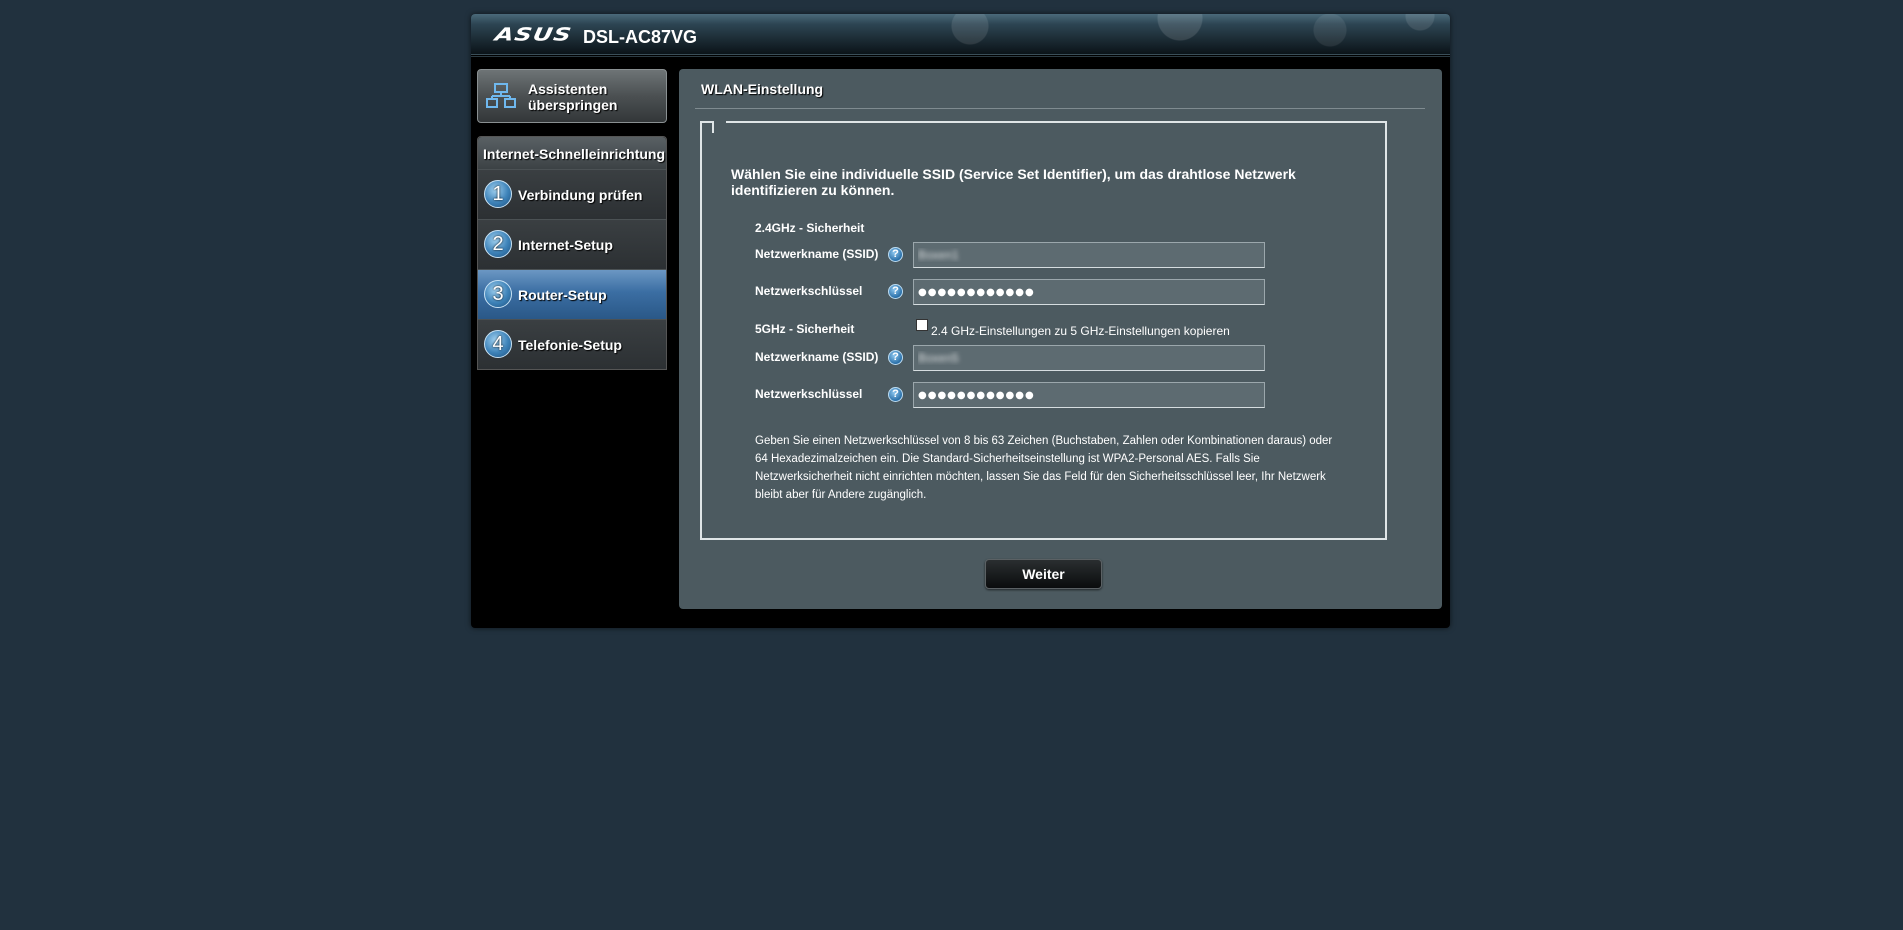 The height and width of the screenshot is (930, 1903). Describe the element at coordinates (960, 56) in the screenshot. I see `header-divider` at that location.